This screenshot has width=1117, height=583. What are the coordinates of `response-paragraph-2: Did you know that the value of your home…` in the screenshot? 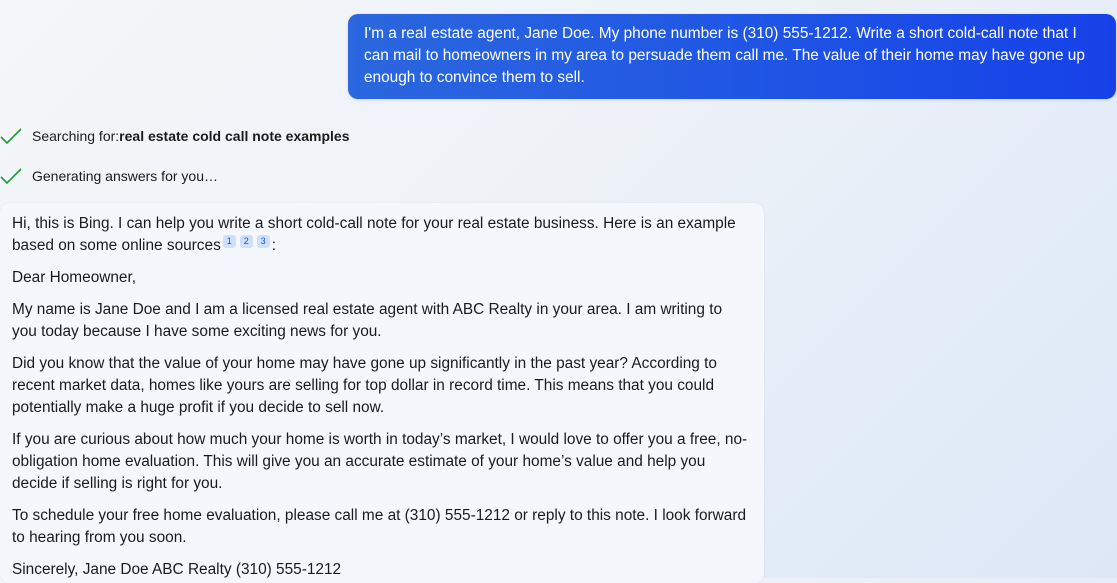 It's located at (364, 385).